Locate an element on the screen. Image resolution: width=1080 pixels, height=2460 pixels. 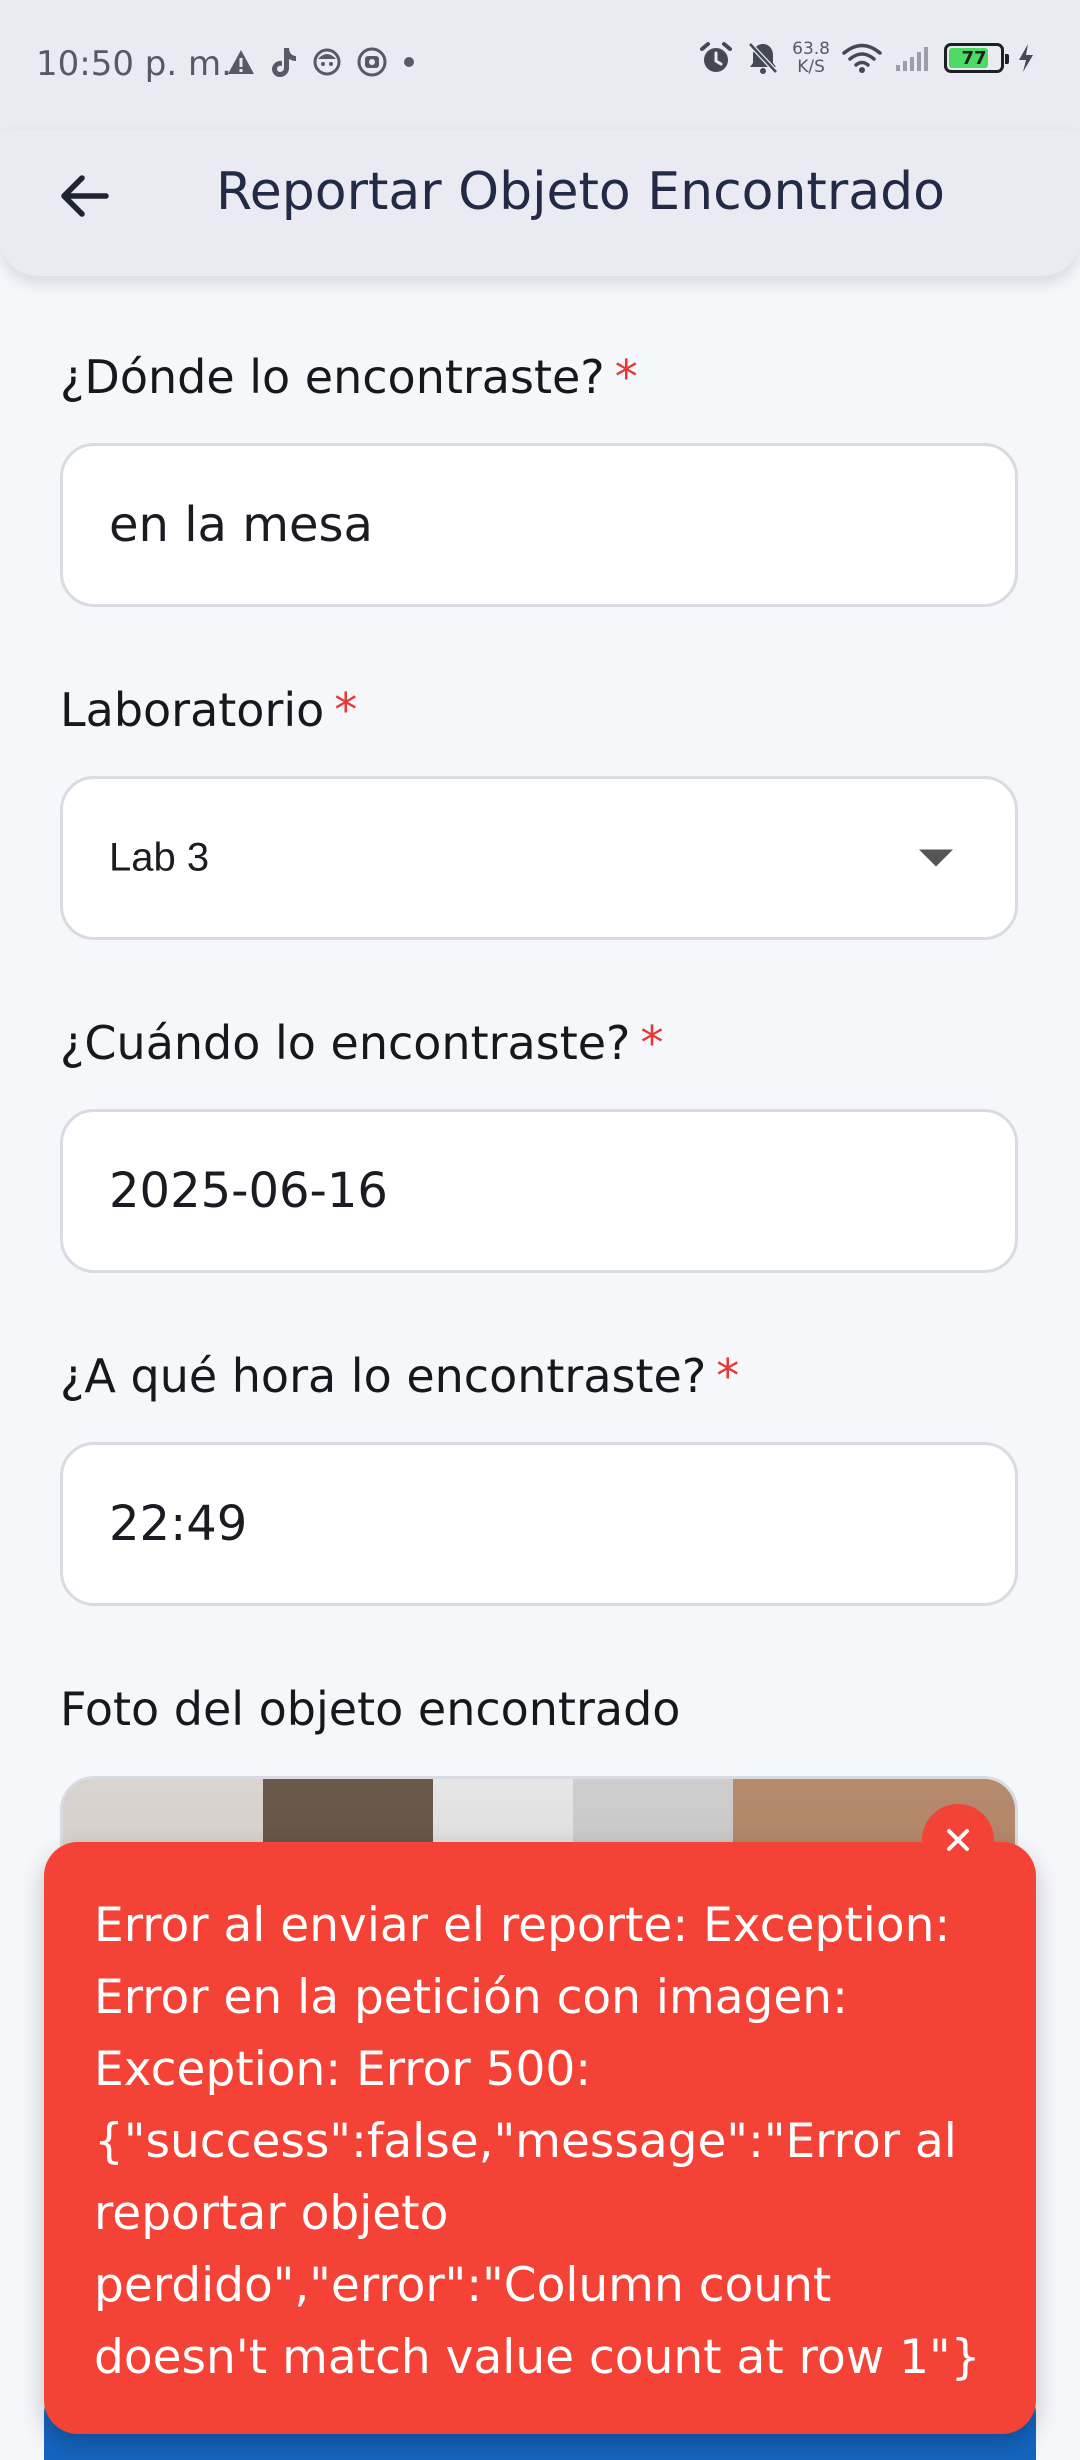
status-left-icons is located at coordinates (321, 62).